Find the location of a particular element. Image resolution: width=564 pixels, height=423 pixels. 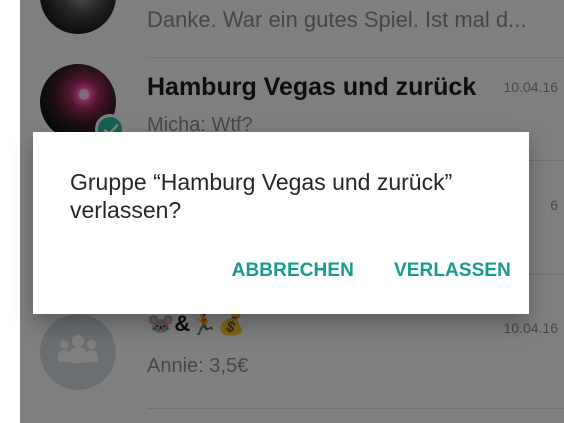

cancel-button: ABBRECHEN is located at coordinates (293, 271).